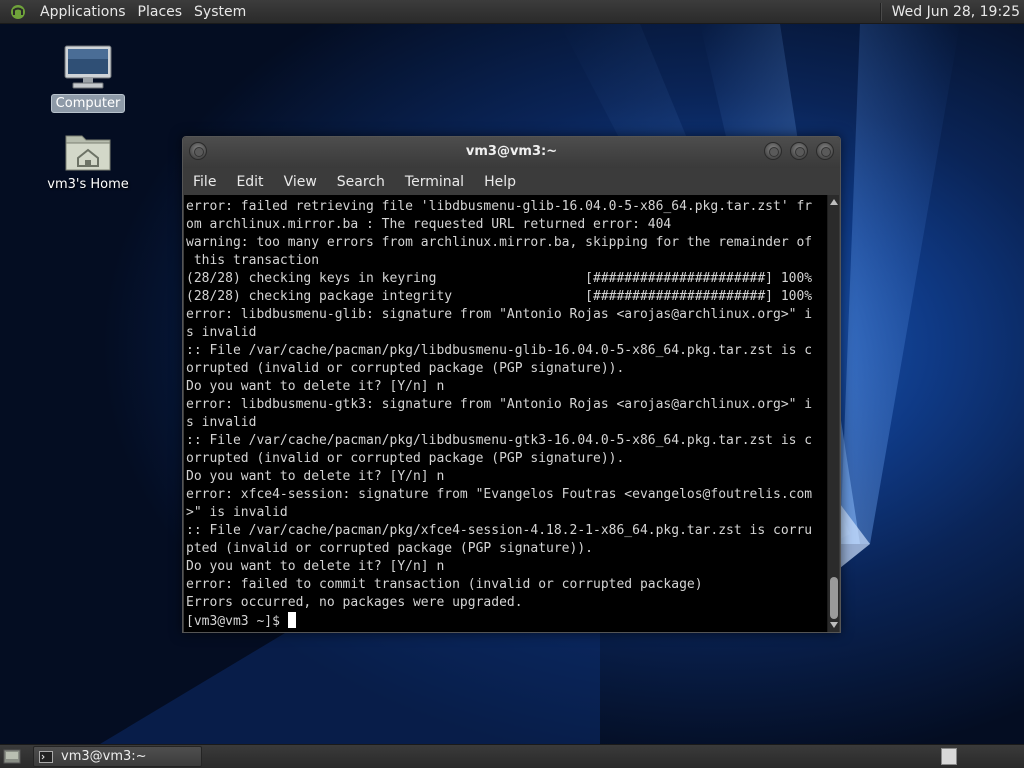 Image resolution: width=1024 pixels, height=768 pixels. What do you see at coordinates (237, 621) in the screenshot?
I see `shell-prompt: [vm3@vm3 ~]$` at bounding box center [237, 621].